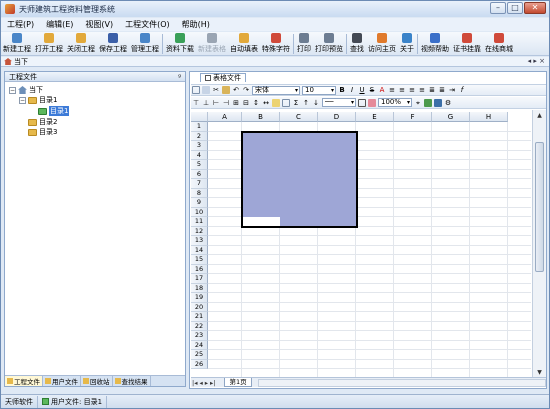 Image resolution: width=550 pixels, height=409 pixels. Describe the element at coordinates (401, 382) in the screenshot. I see `horizontal-scrollbar` at that location.